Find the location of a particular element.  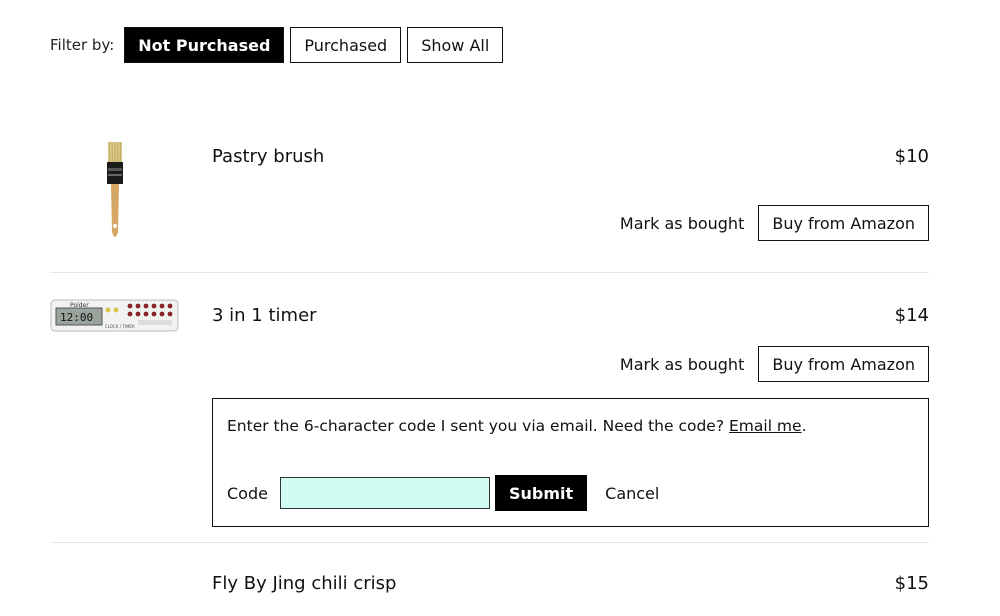

code-row: Code Submit Cancel is located at coordinates (443, 493).